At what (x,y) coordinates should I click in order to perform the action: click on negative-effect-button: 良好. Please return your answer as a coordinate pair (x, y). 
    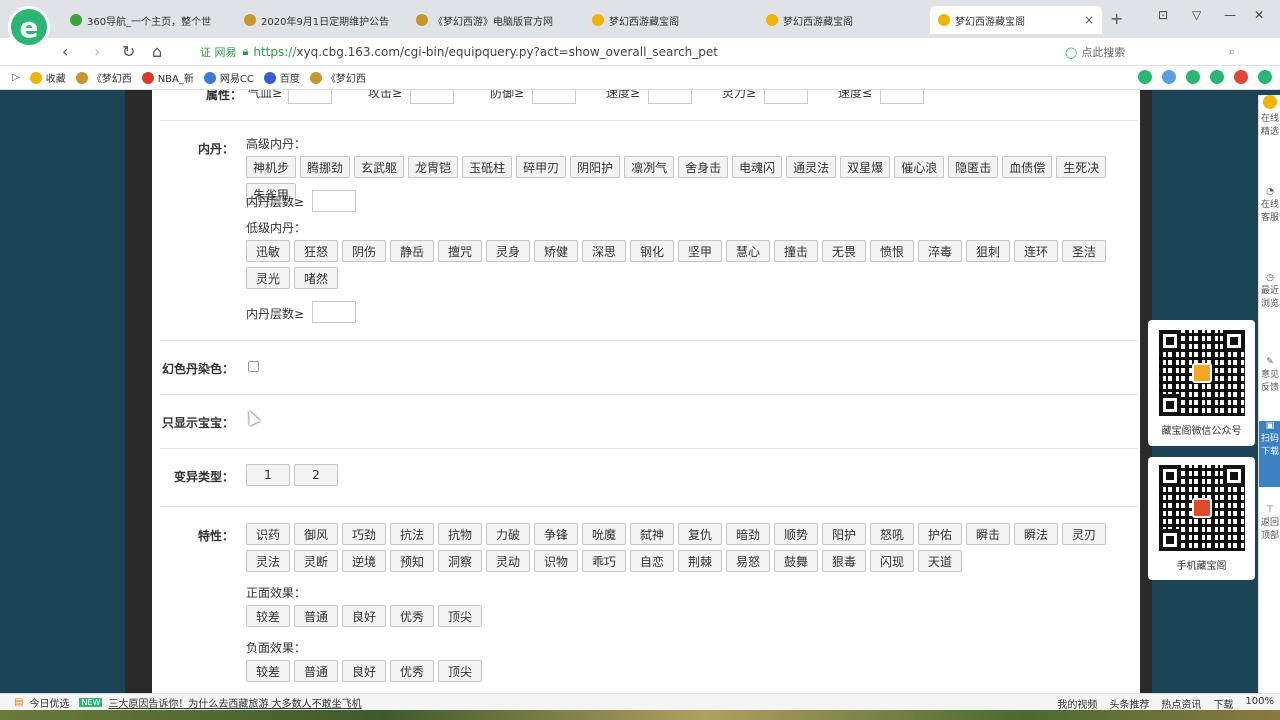
    Looking at the image, I should click on (364, 671).